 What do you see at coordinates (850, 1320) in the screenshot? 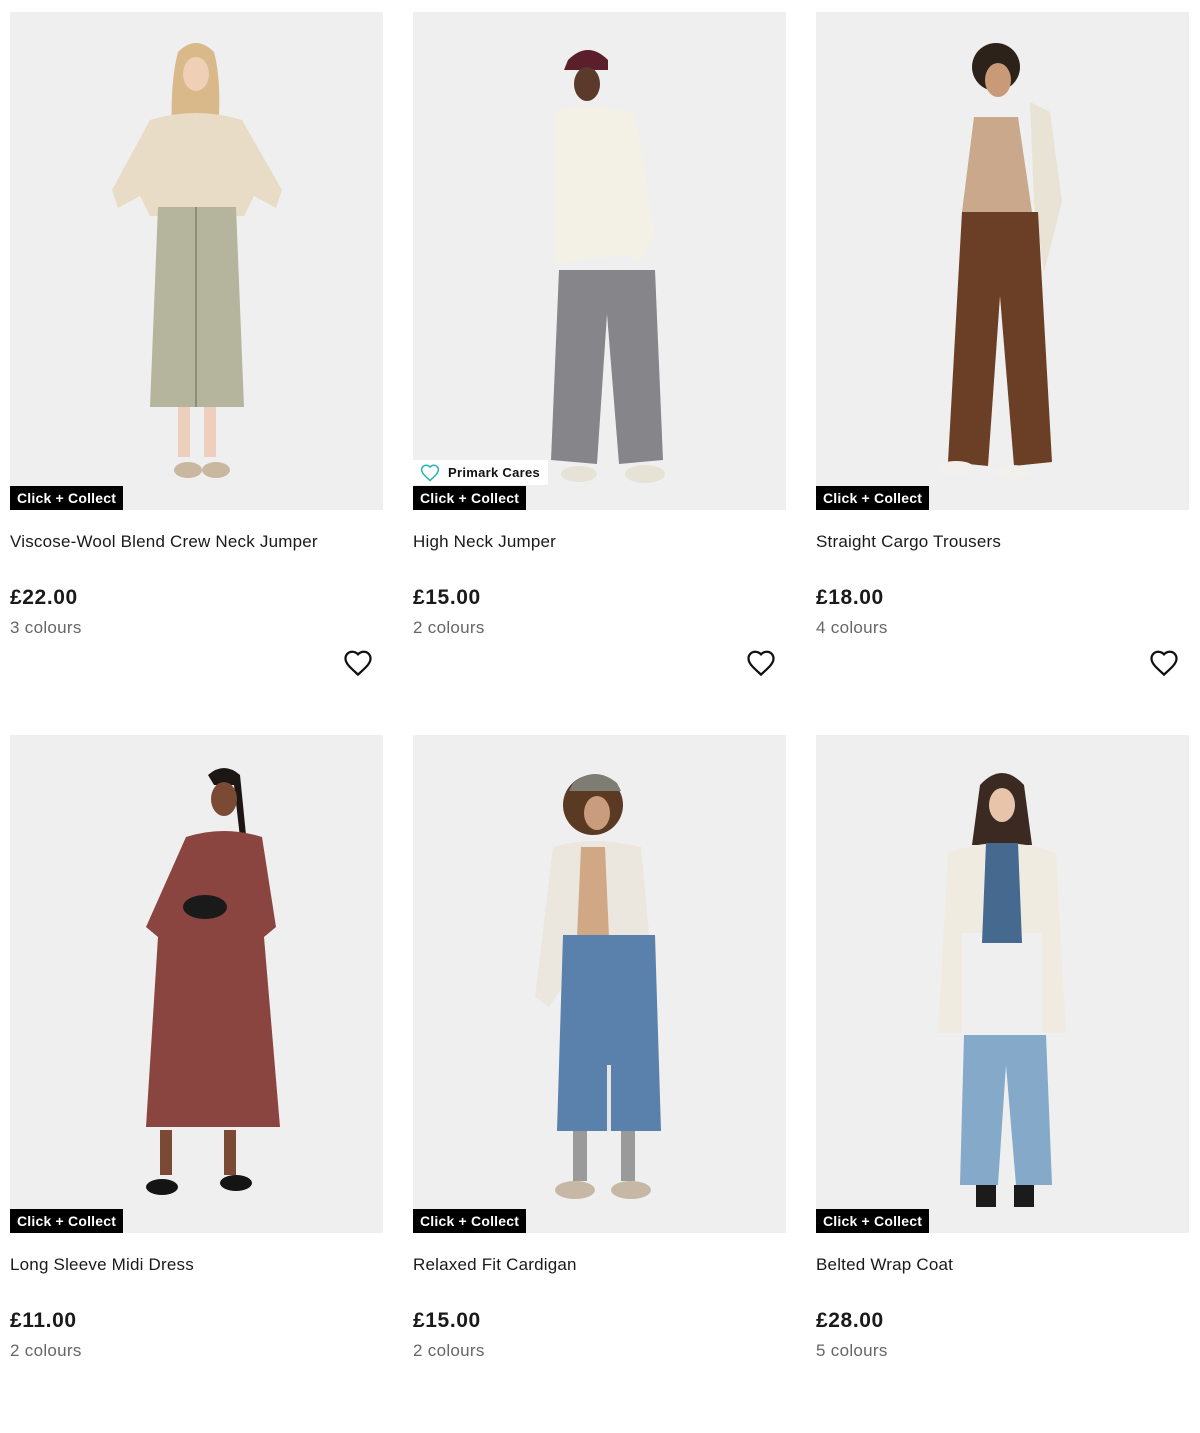
I see `product-price: £28.00` at bounding box center [850, 1320].